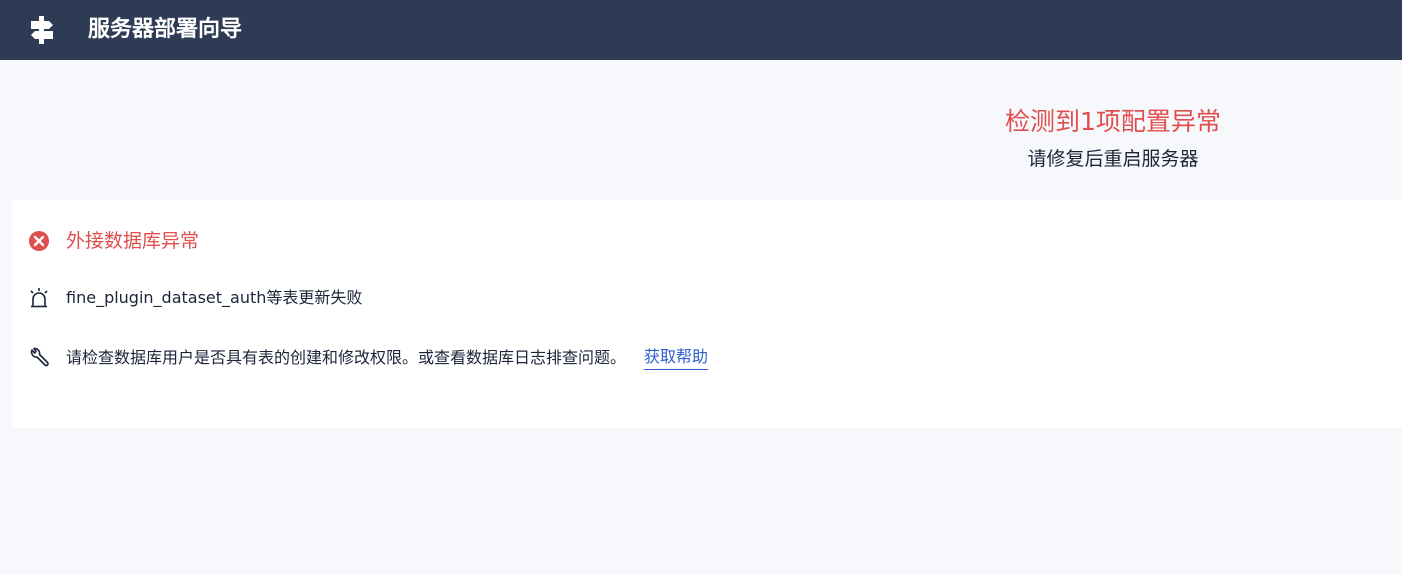 This screenshot has height=575, width=1402. I want to click on error-circle-icon, so click(39, 241).